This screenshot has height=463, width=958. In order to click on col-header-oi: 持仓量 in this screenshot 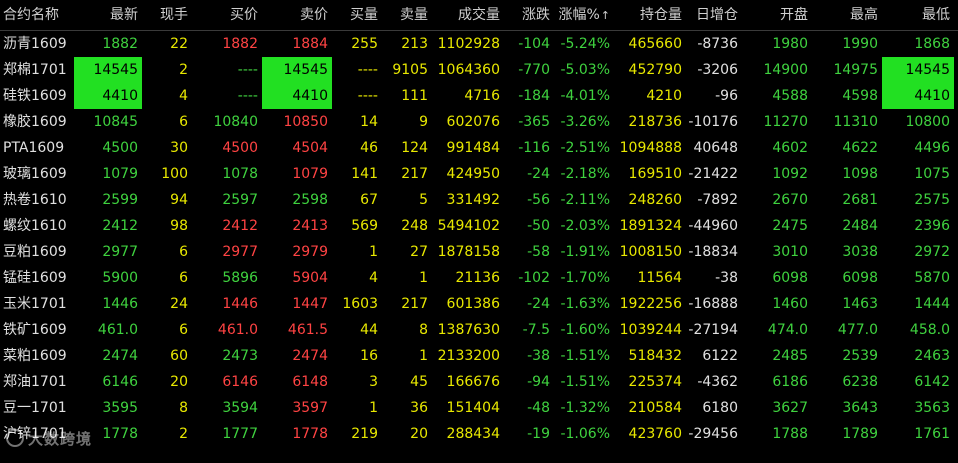, I will do `click(650, 15)`.